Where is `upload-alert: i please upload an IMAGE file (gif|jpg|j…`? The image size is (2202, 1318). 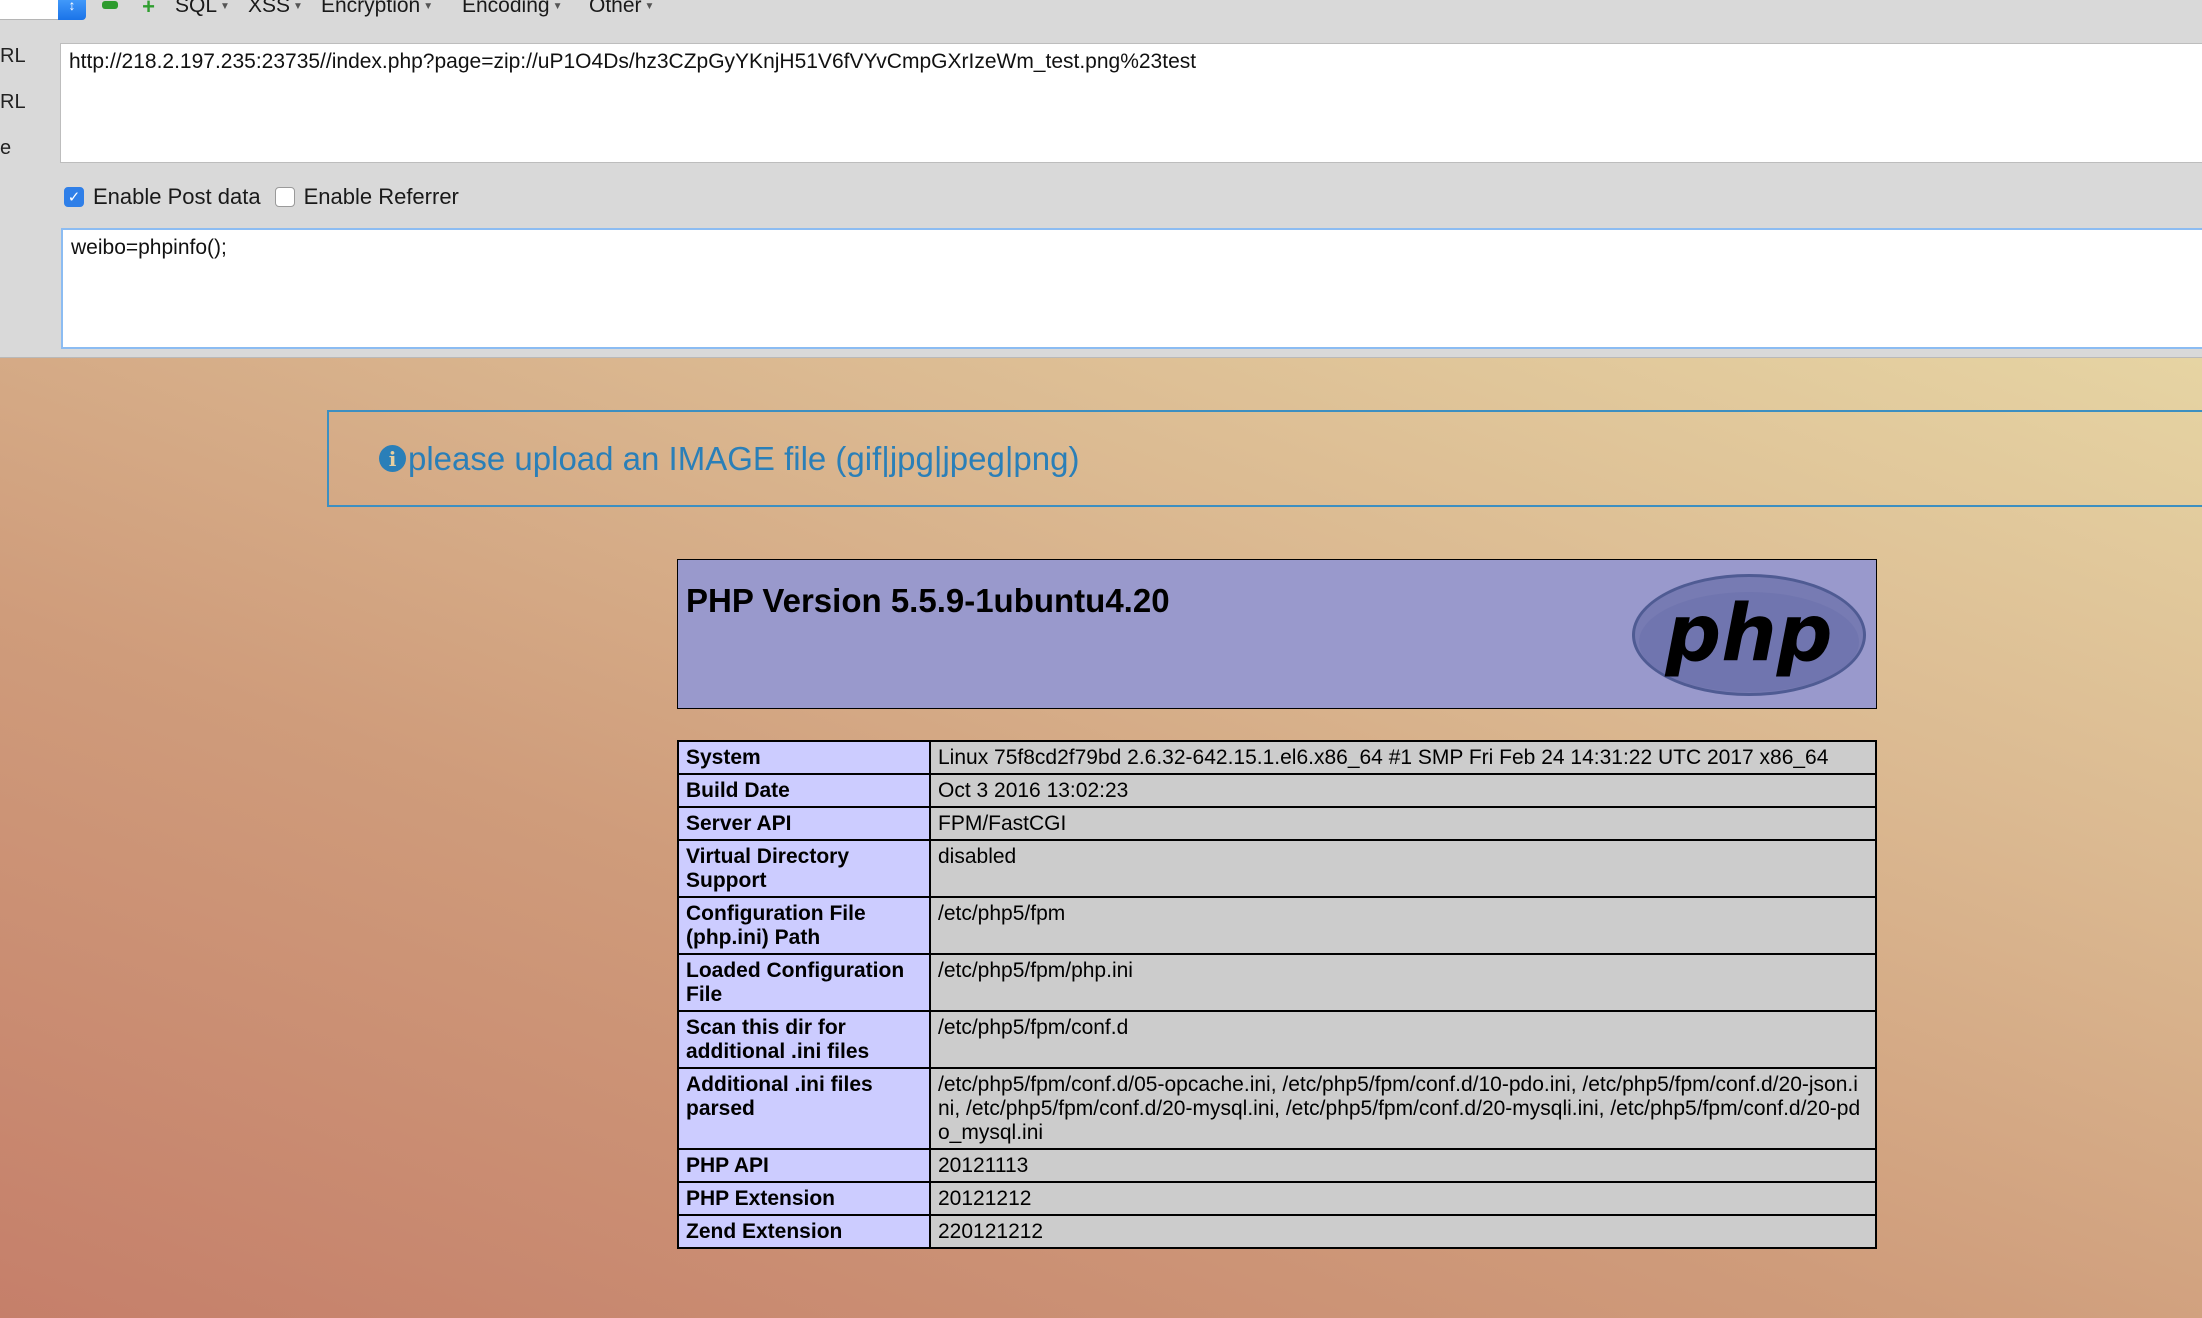
upload-alert: i please upload an IMAGE file (gif|jpg|j… is located at coordinates (1264, 458).